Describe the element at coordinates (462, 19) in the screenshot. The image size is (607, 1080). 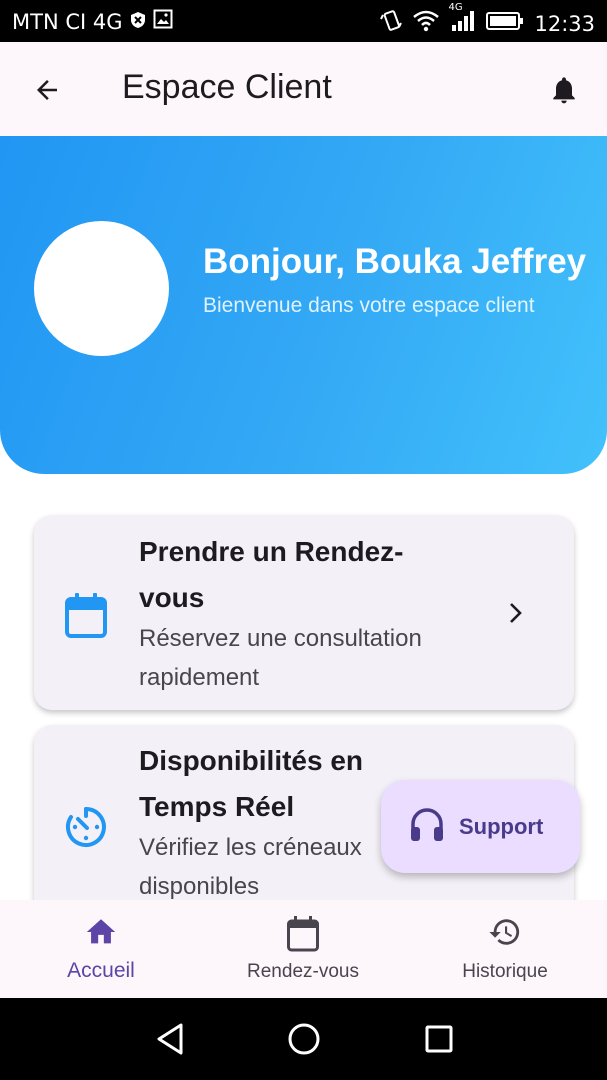
I see `signal-icon: 4G` at that location.